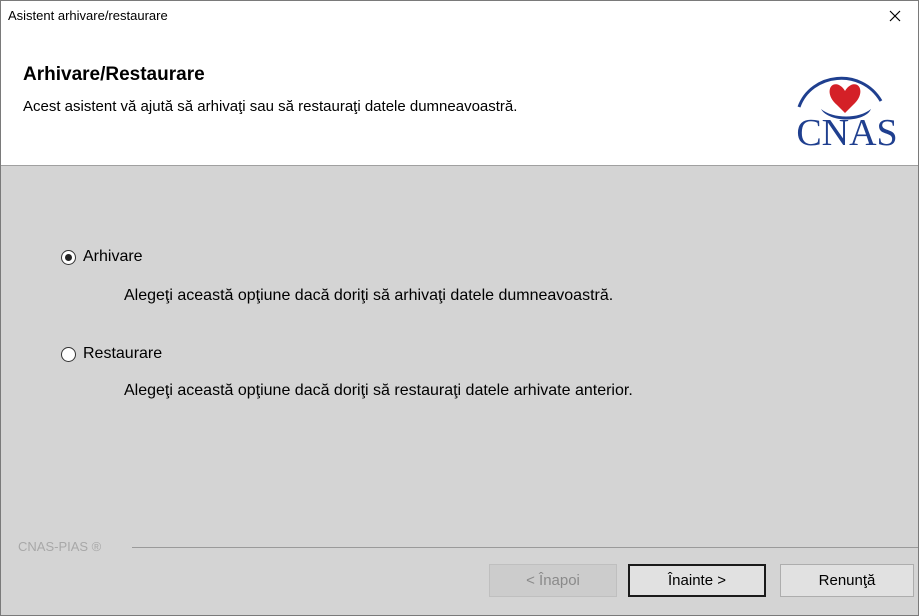 The height and width of the screenshot is (616, 919). I want to click on close-button, so click(895, 16).